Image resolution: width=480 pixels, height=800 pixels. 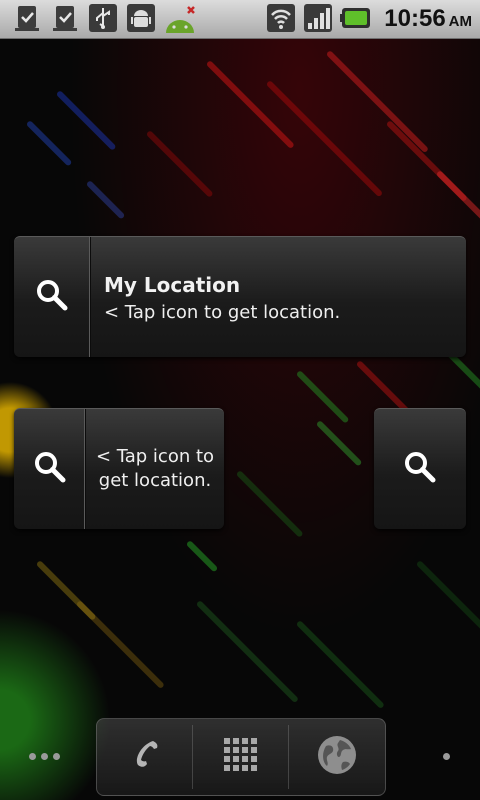 I want to click on battery-icon, so click(x=357, y=18).